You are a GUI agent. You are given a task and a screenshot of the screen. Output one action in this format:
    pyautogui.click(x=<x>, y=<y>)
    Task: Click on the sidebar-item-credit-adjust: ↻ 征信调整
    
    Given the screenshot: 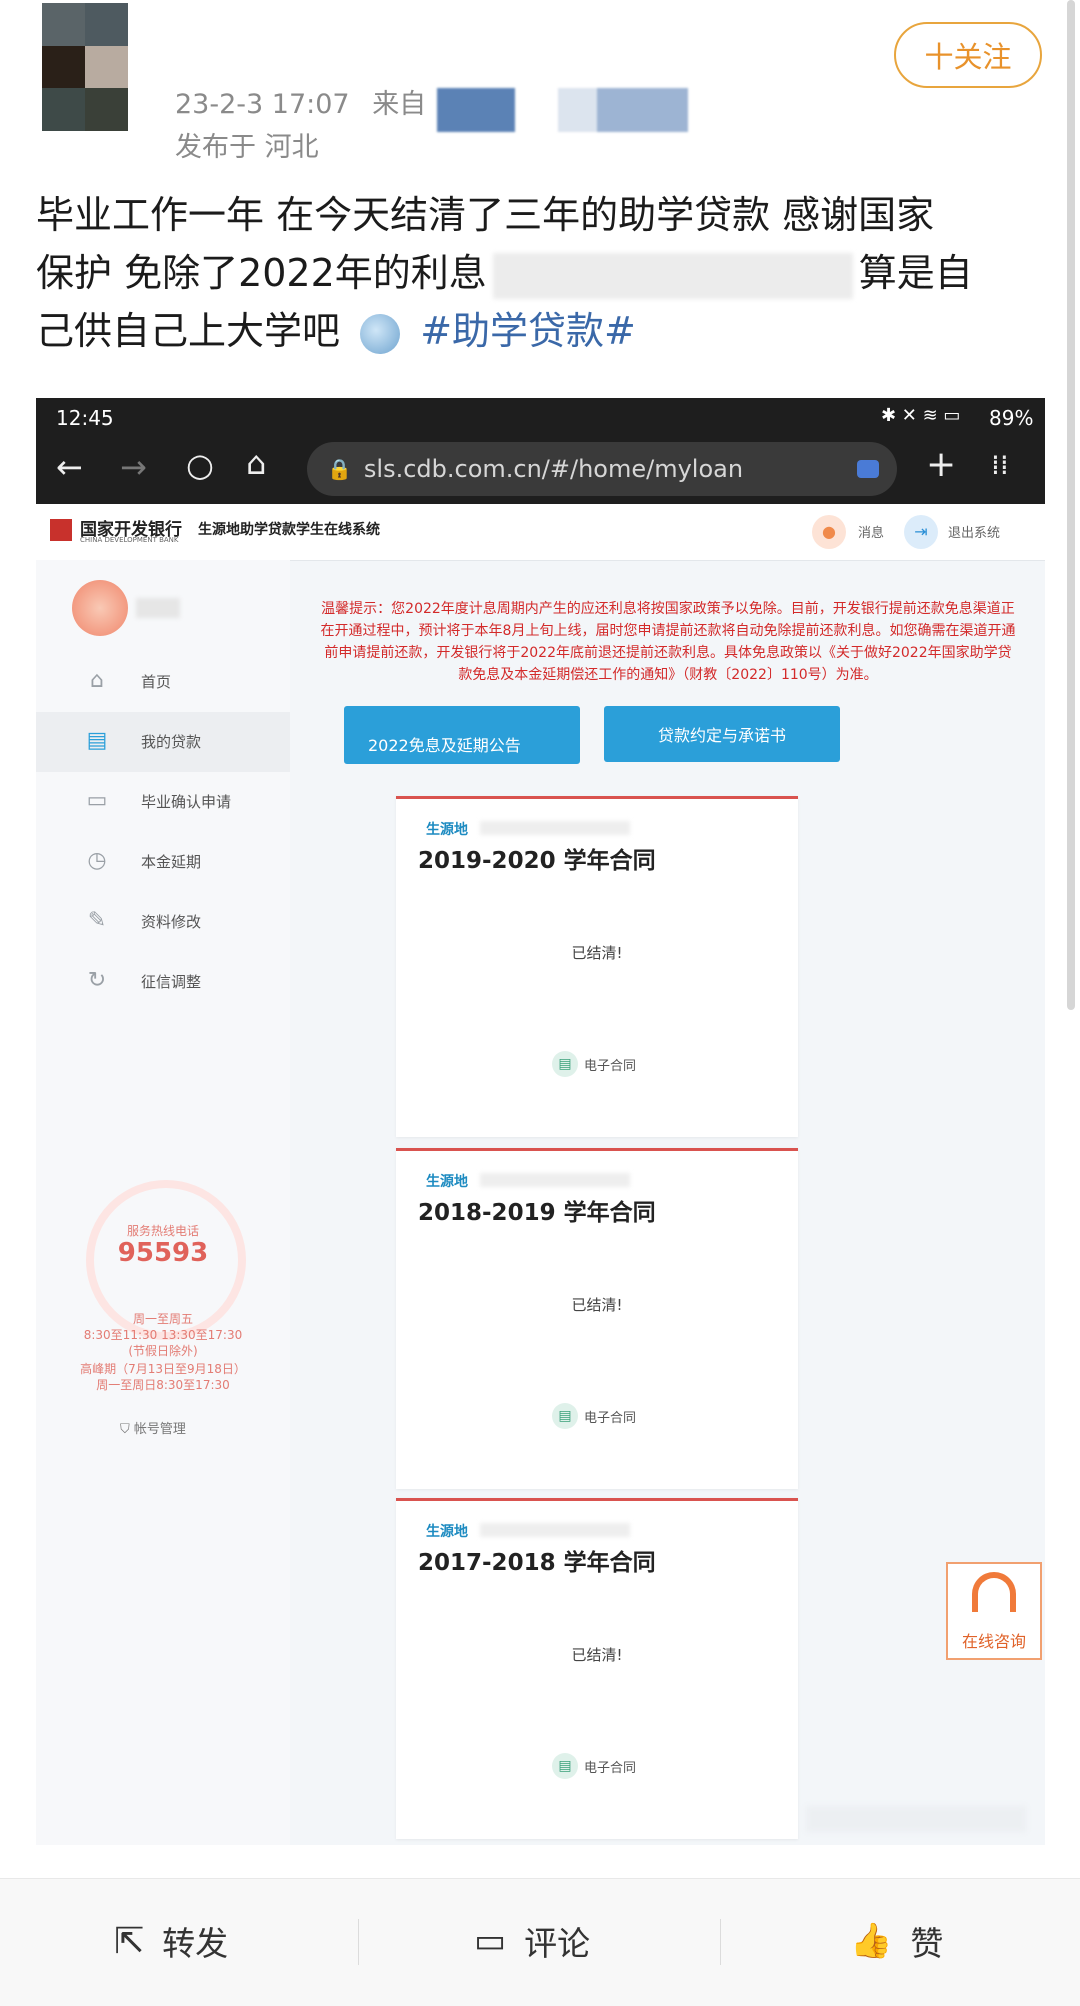 What is the action you would take?
    pyautogui.click(x=163, y=982)
    